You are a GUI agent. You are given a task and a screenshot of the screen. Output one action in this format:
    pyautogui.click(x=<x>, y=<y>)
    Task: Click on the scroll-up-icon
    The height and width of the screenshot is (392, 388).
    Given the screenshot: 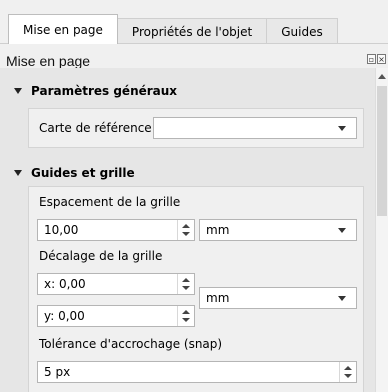 What is the action you would take?
    pyautogui.click(x=382, y=76)
    